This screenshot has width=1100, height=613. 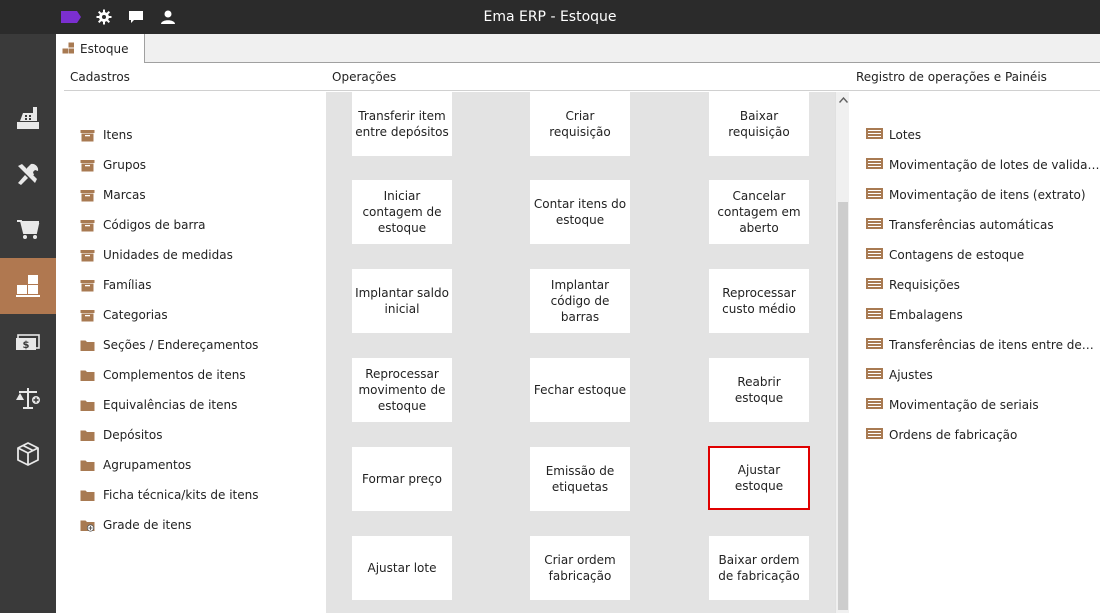 I want to click on registro-item: Ordens de fabricação, so click(x=983, y=435).